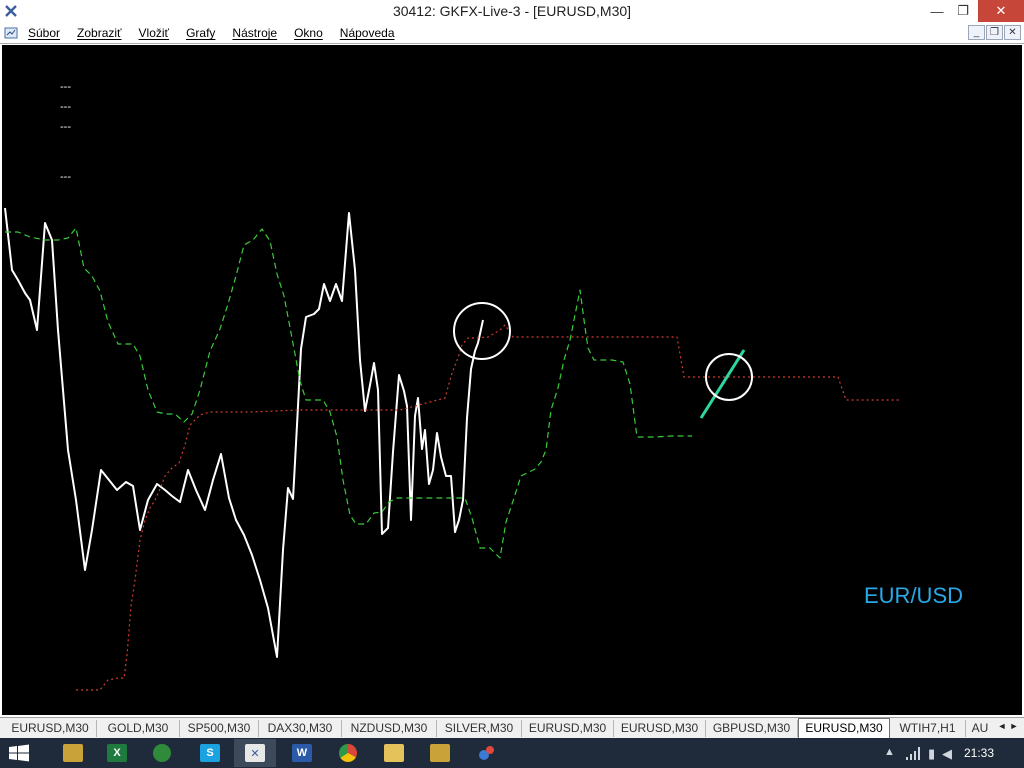 The width and height of the screenshot is (1024, 768). I want to click on taskbar-app-dots, so click(487, 753).